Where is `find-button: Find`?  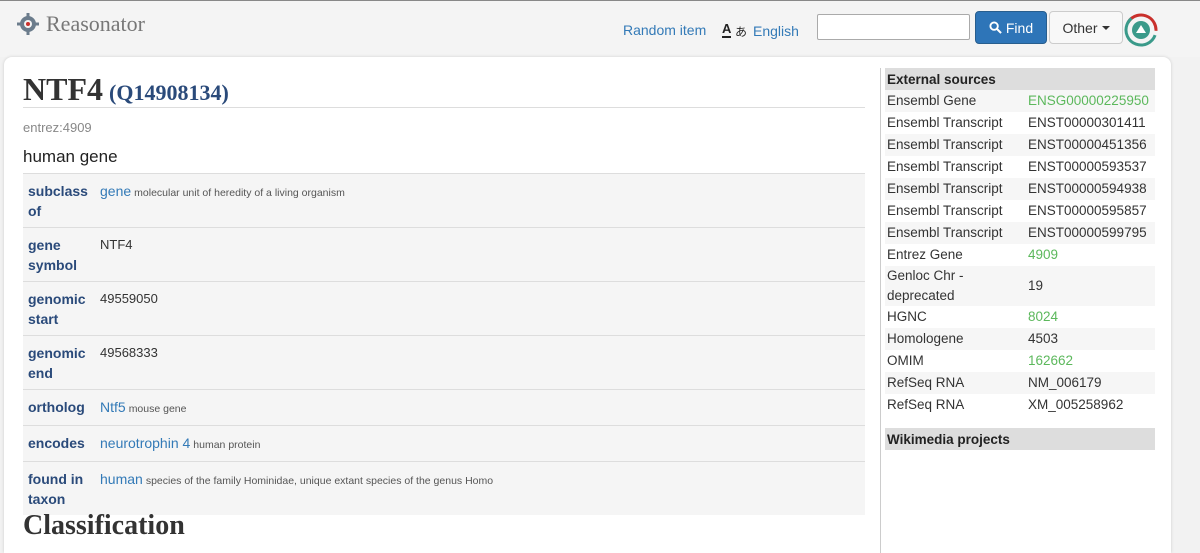
find-button: Find is located at coordinates (1011, 27).